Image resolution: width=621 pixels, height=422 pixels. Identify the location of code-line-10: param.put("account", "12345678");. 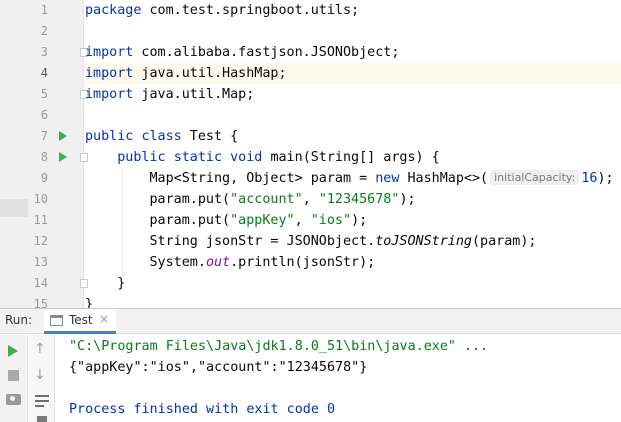
(353, 199).